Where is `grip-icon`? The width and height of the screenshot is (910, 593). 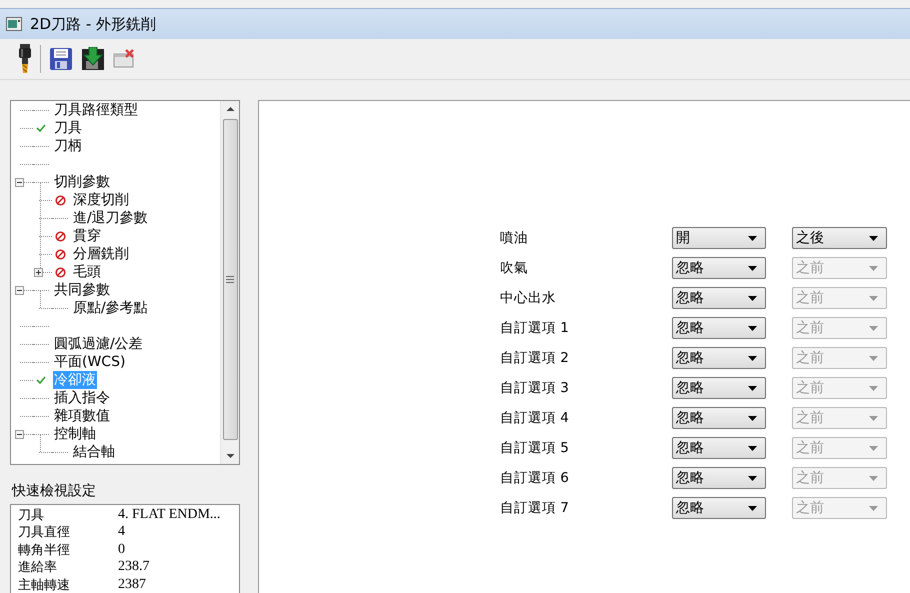 grip-icon is located at coordinates (230, 279).